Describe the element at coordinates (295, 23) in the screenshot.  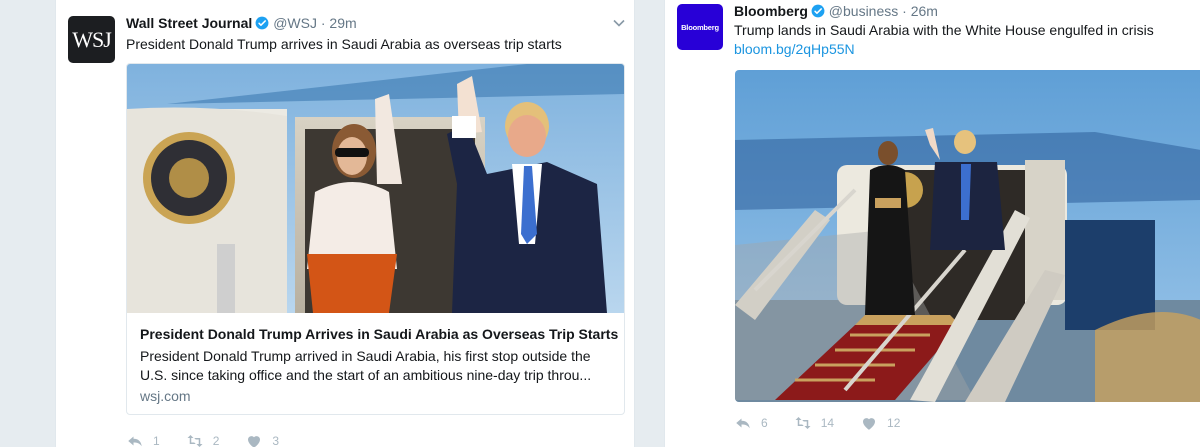
I see `author-handle: @WSJ` at that location.